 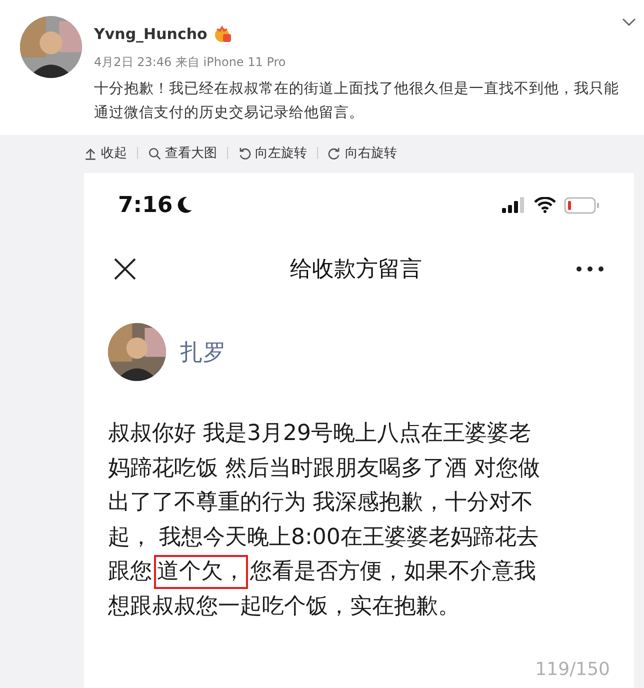 What do you see at coordinates (319, 434) in the screenshot?
I see `message-line: 叔叔你好 我是3月29号晚上八点在王婆婆老` at bounding box center [319, 434].